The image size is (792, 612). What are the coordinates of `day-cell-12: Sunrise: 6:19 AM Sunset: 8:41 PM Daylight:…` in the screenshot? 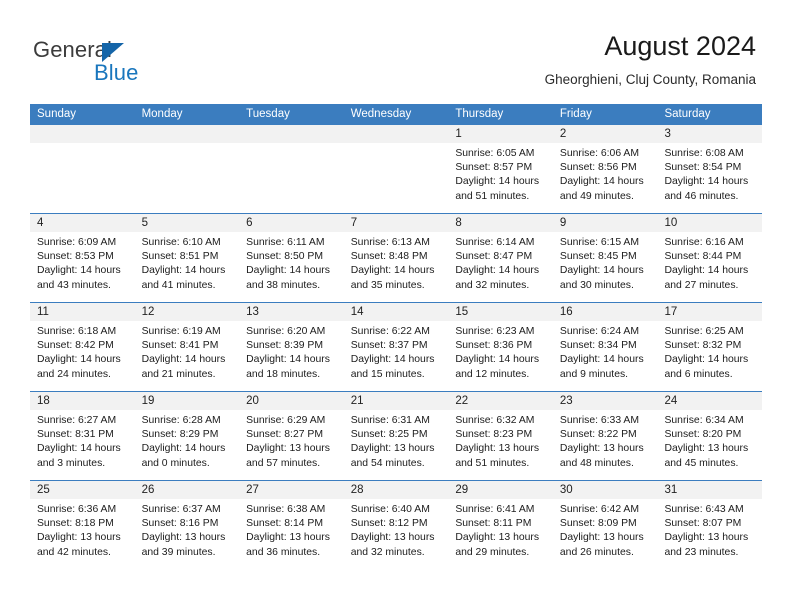 It's located at (187, 356).